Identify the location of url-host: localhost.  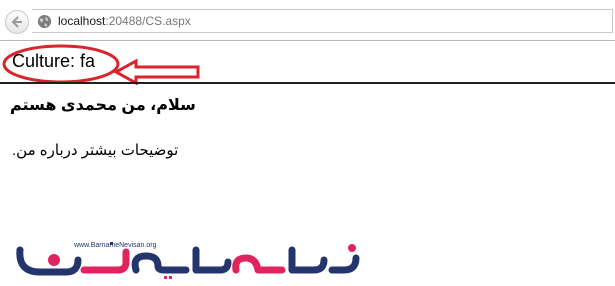
(82, 21).